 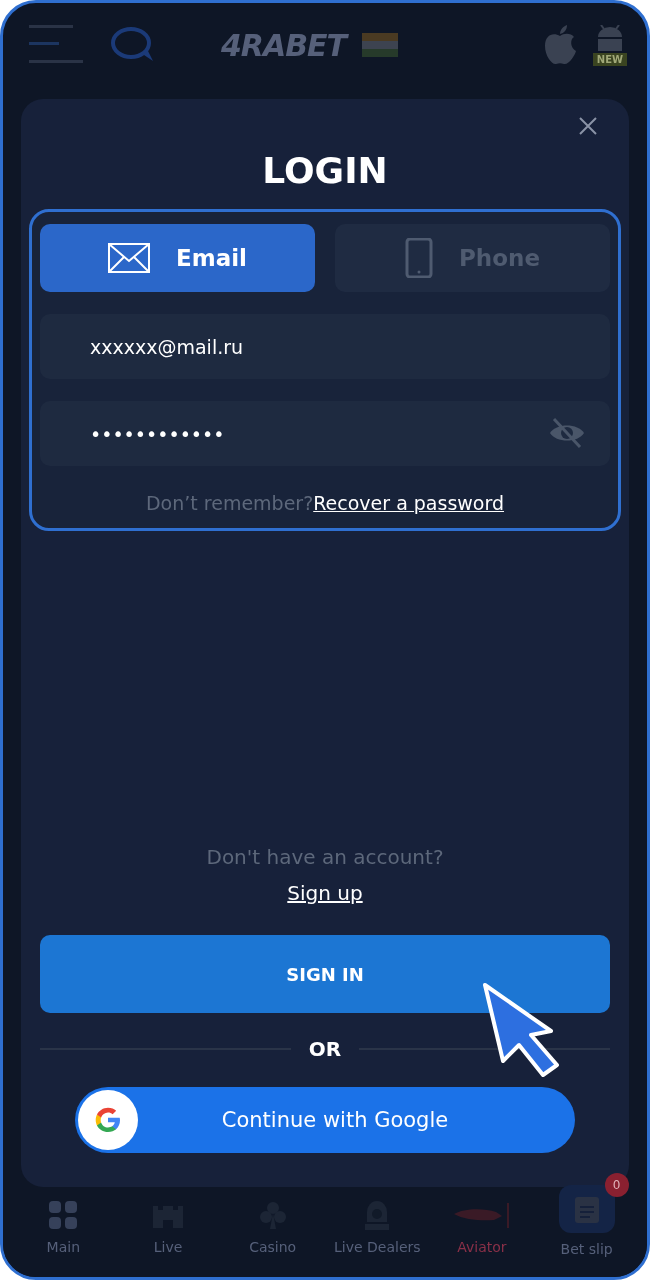 What do you see at coordinates (63, 1215) in the screenshot?
I see `grid-icon` at bounding box center [63, 1215].